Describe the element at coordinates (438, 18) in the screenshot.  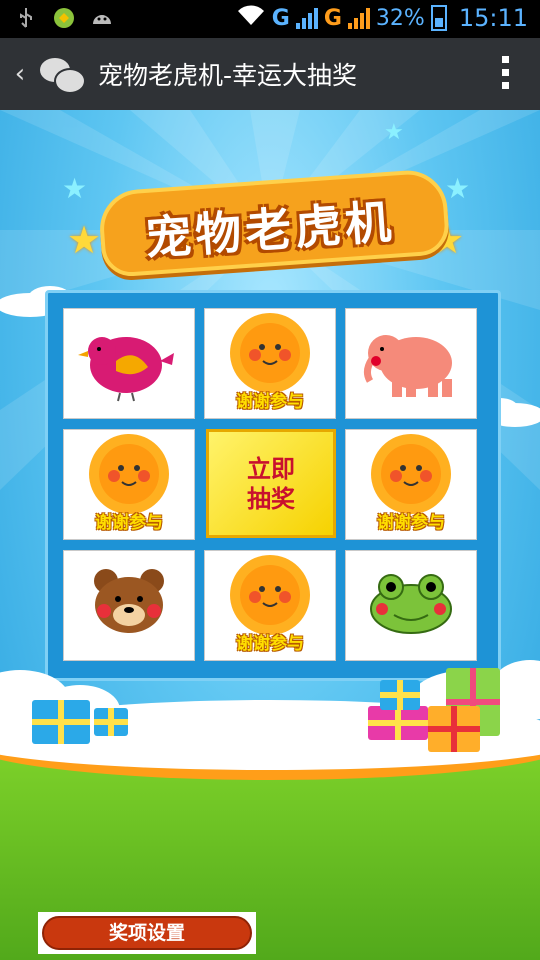
I see `battery-icon` at that location.